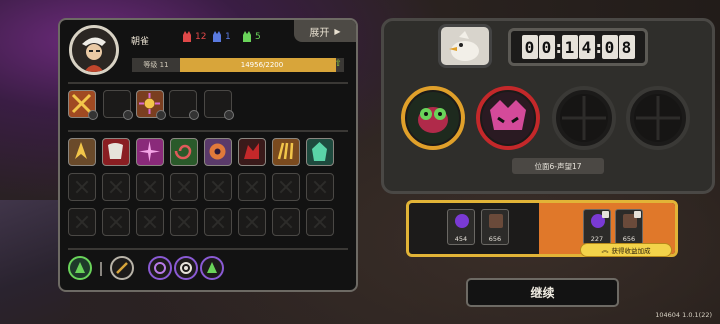 The image size is (720, 324). What do you see at coordinates (586, 47) in the screenshot?
I see `timer-digit: 4` at bounding box center [586, 47].